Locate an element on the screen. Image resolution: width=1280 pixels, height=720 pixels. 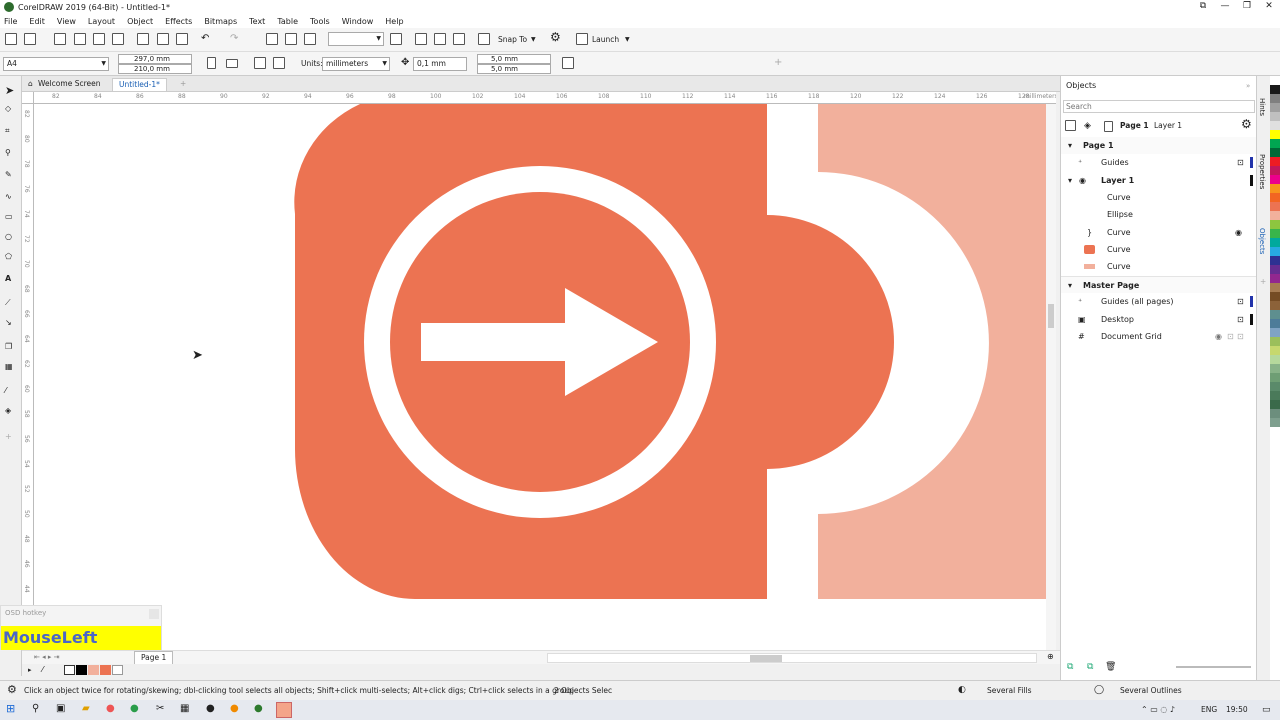
save-icon is located at coordinates (60, 39).